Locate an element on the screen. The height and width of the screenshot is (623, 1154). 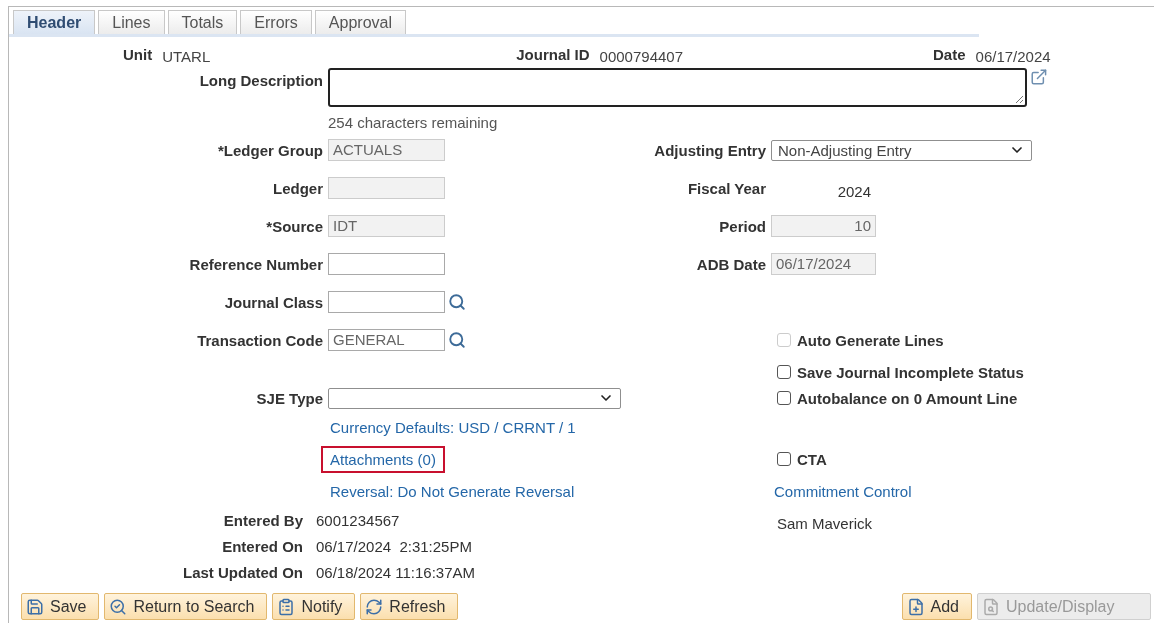
refresh-button: Refresh is located at coordinates (409, 606).